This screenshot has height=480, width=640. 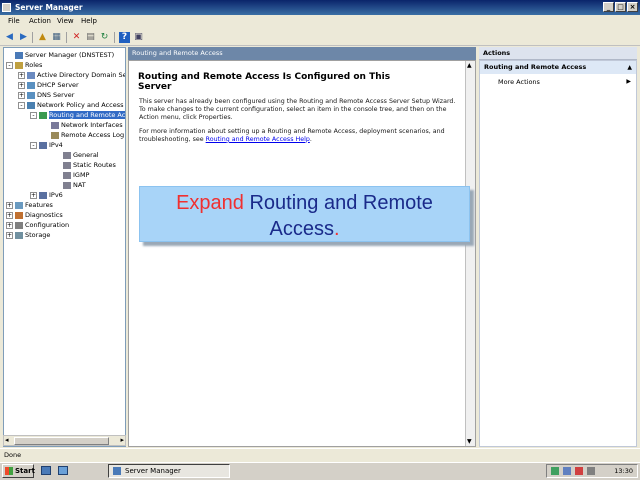 I want to click on tree-item-ipv4: - IPv4, so click(x=46, y=145).